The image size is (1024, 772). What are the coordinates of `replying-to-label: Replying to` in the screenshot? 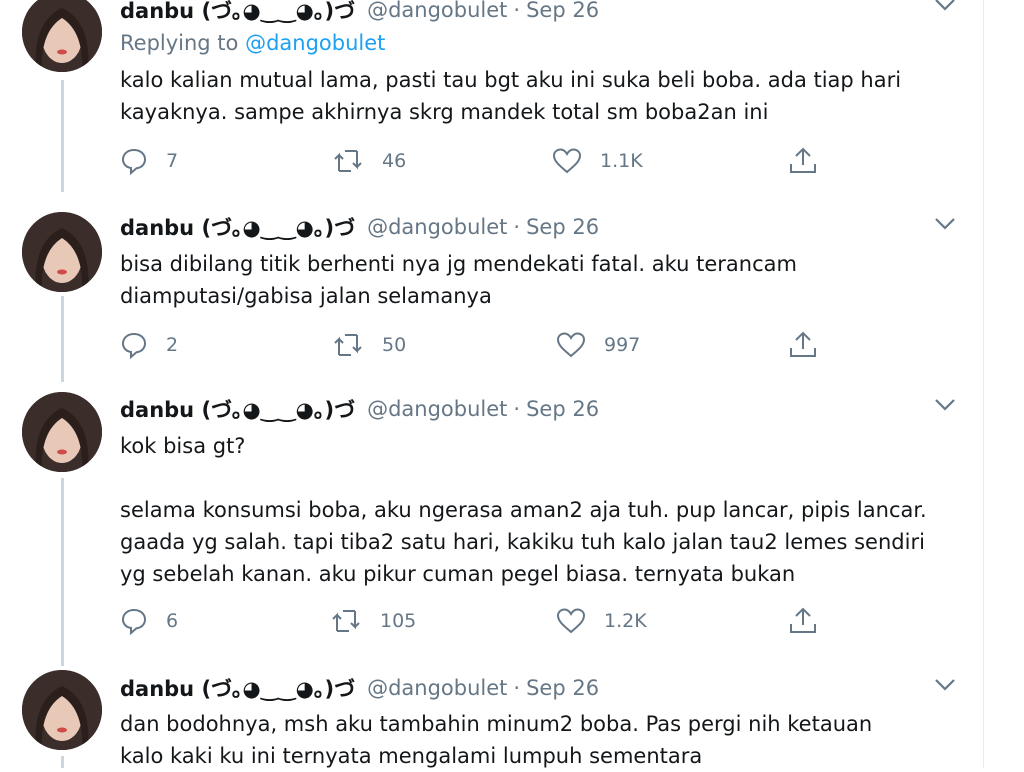 It's located at (179, 43).